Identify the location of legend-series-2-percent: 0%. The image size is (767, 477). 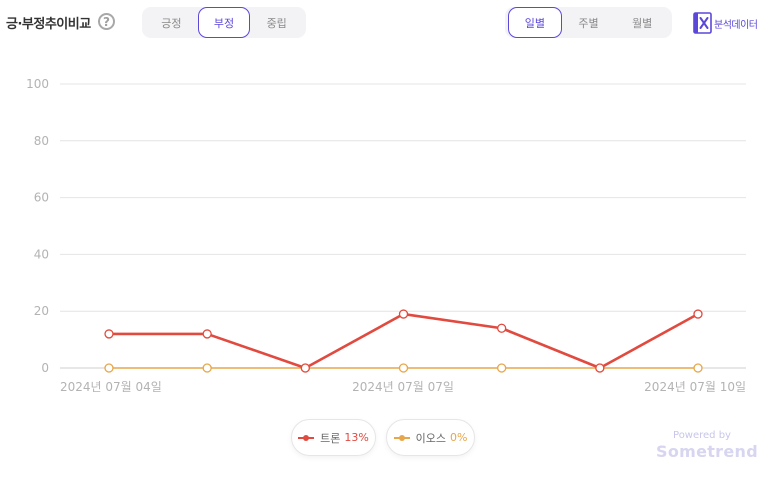
(458, 437).